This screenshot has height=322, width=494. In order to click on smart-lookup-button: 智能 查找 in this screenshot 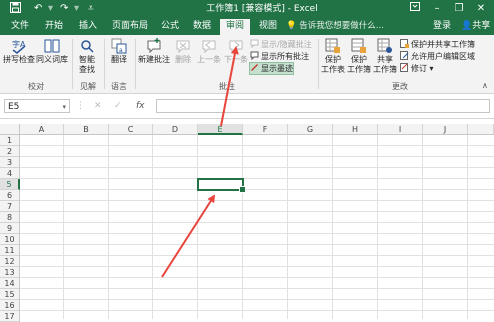, I will do `click(87, 56)`.